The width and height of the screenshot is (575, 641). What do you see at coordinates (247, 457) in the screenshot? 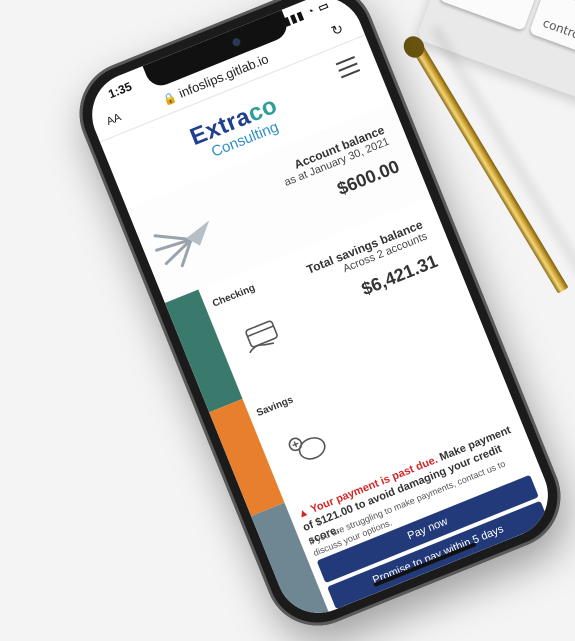
I see `savings-stripe` at bounding box center [247, 457].